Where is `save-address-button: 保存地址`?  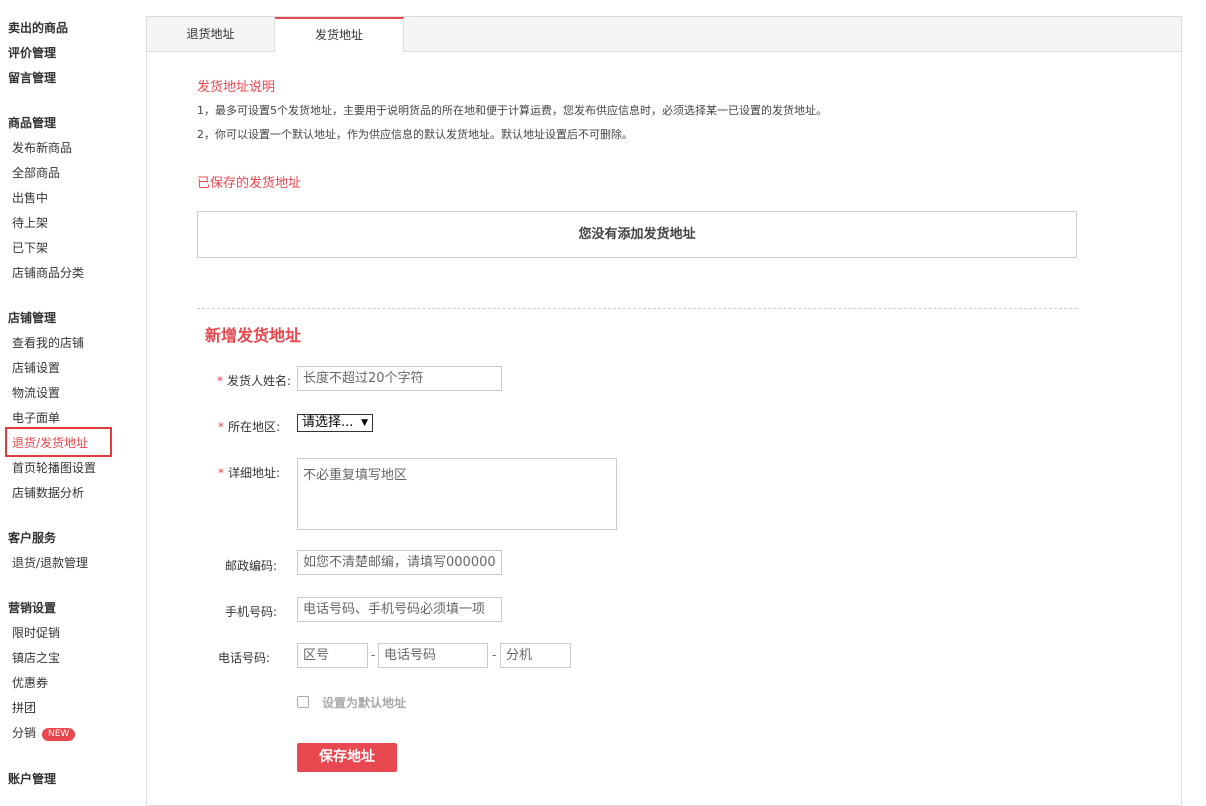
save-address-button: 保存地址 is located at coordinates (347, 757).